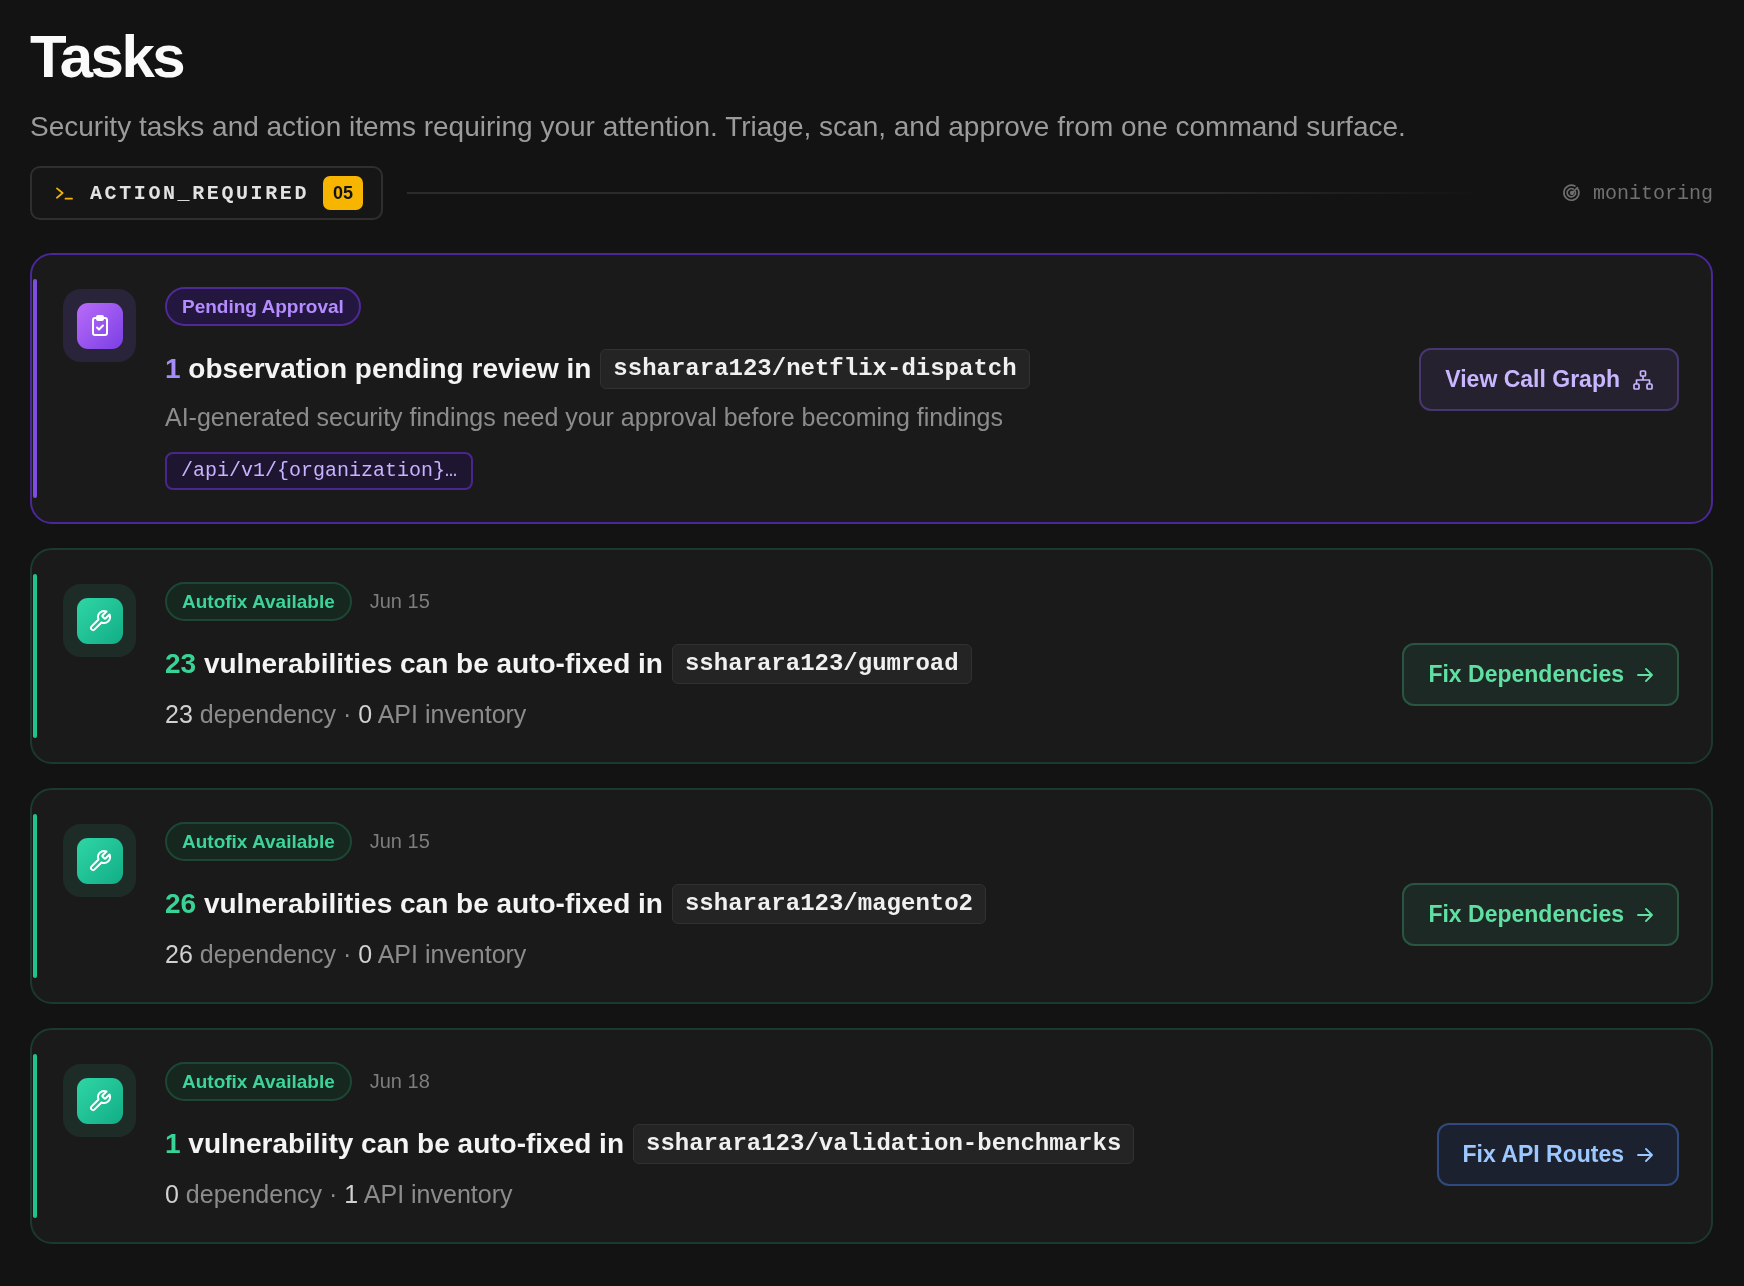  What do you see at coordinates (821, 664) in the screenshot?
I see `repo-chip: ssharara123/gumroad` at bounding box center [821, 664].